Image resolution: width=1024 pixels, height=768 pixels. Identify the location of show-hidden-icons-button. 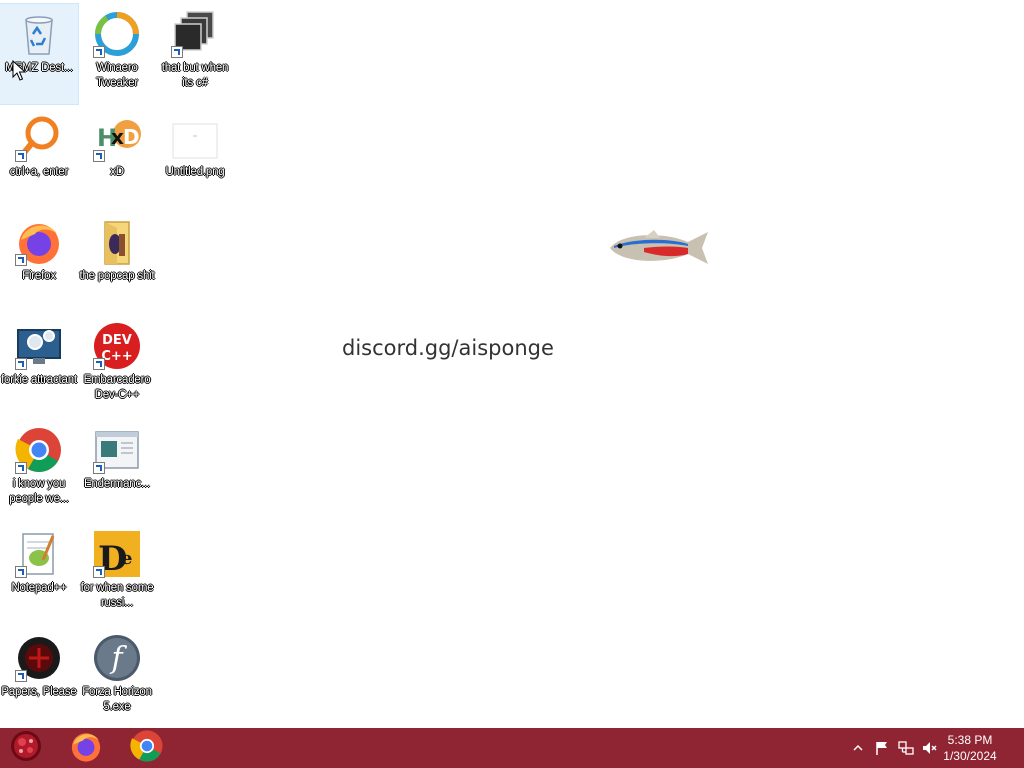
(858, 748).